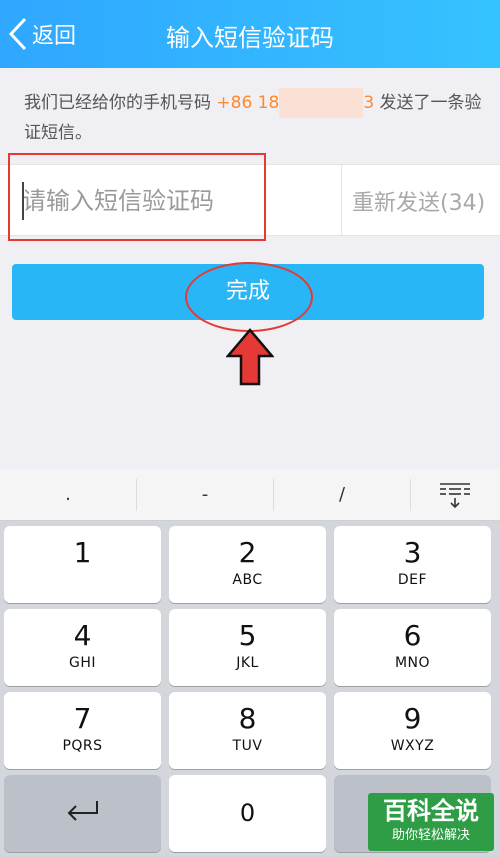 The width and height of the screenshot is (500, 857). Describe the element at coordinates (412, 663) in the screenshot. I see `key-letters: MNO` at that location.